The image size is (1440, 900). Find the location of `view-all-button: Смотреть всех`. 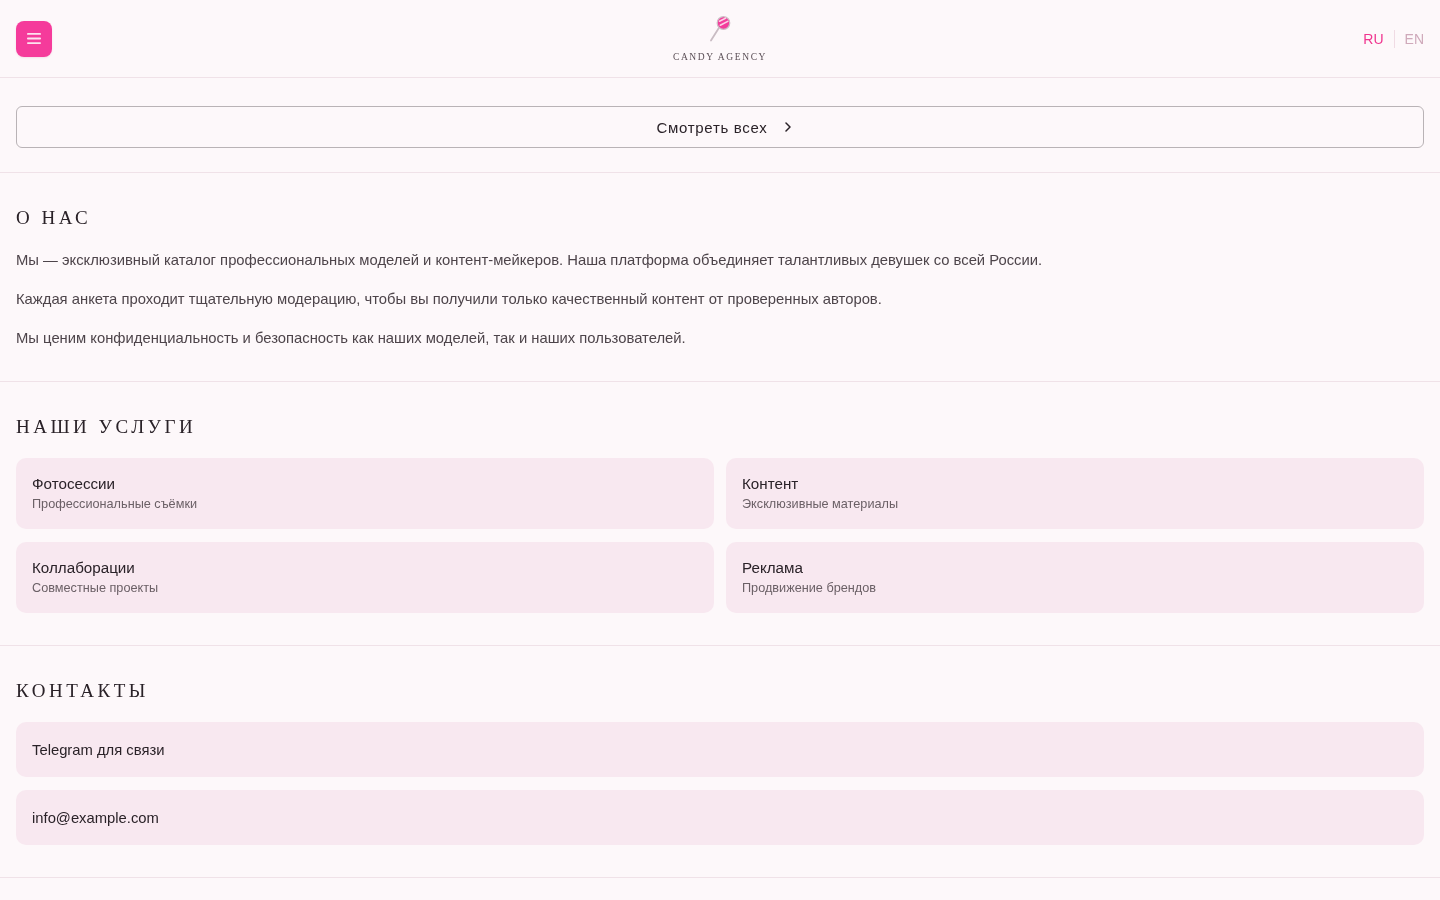

view-all-button: Смотреть всех is located at coordinates (720, 127).